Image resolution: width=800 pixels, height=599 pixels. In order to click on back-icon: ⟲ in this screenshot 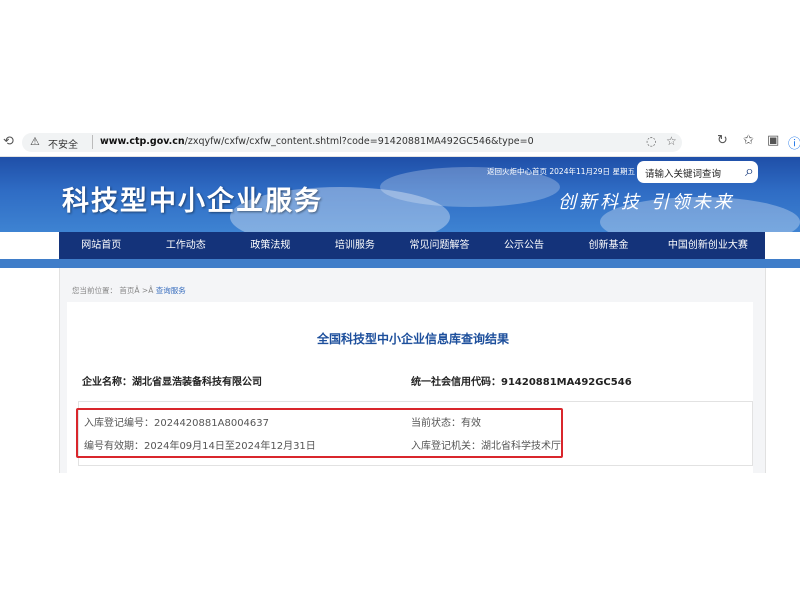, I will do `click(8, 141)`.